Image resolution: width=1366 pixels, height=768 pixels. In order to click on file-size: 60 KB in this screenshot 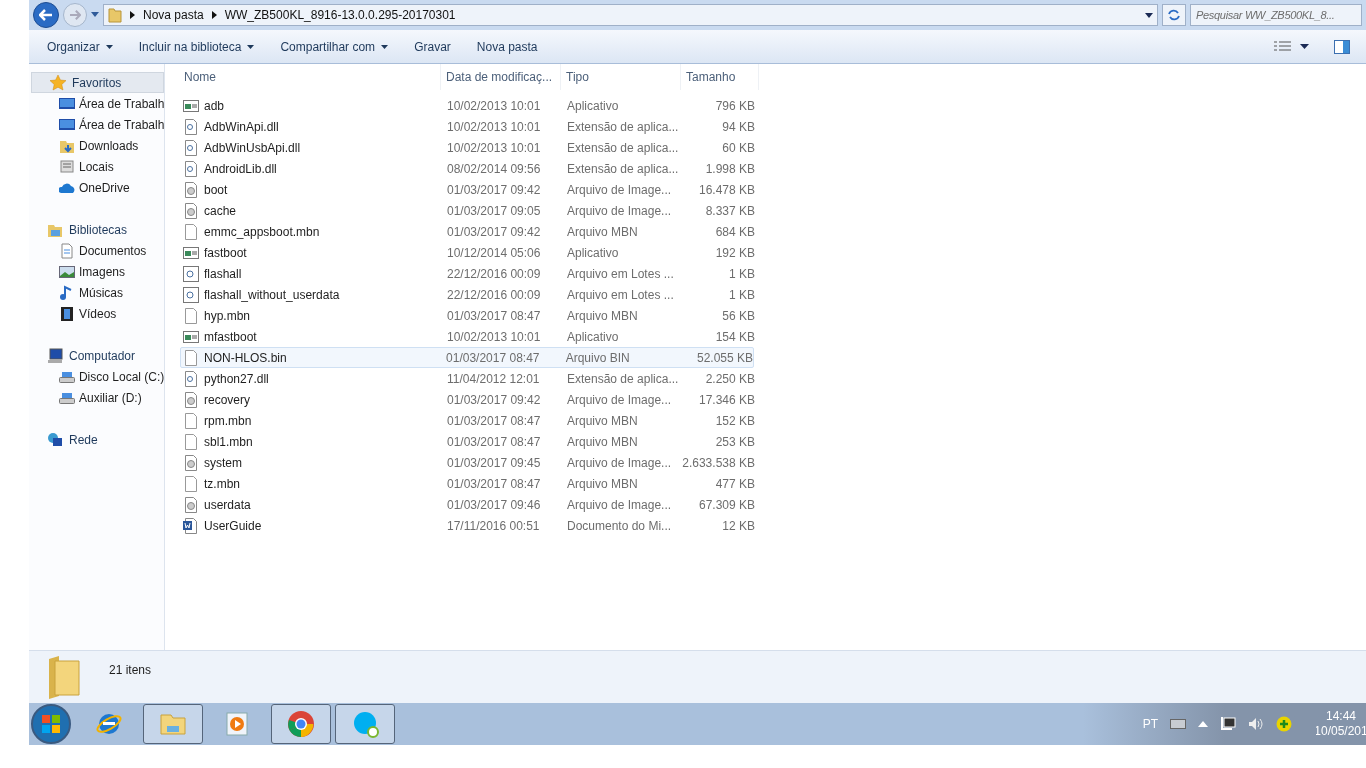, I will do `click(738, 148)`.